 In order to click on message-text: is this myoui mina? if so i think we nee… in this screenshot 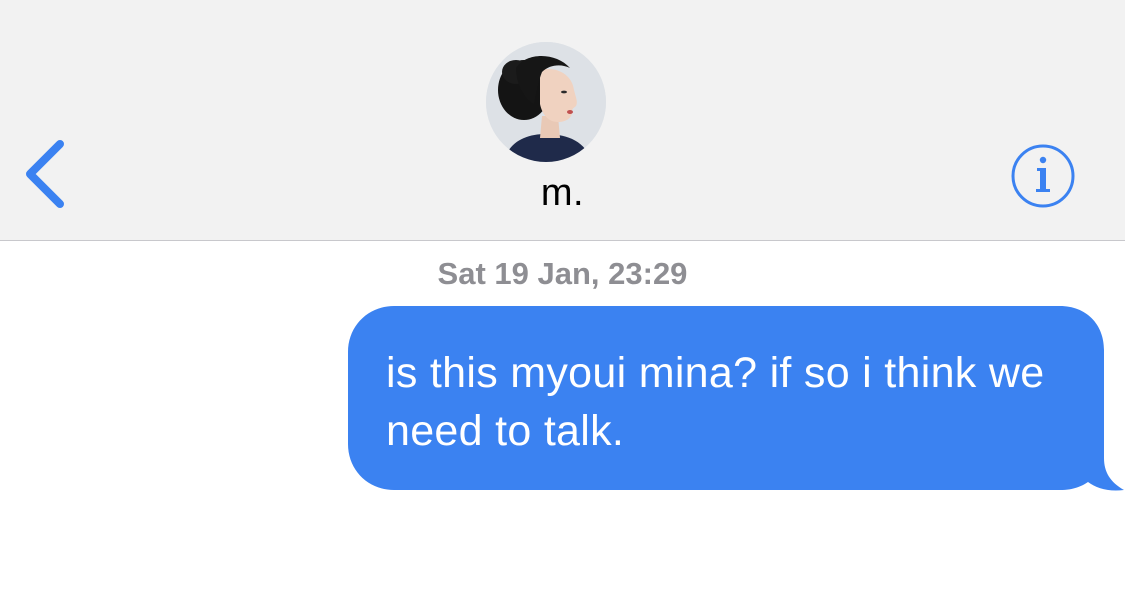, I will do `click(715, 402)`.